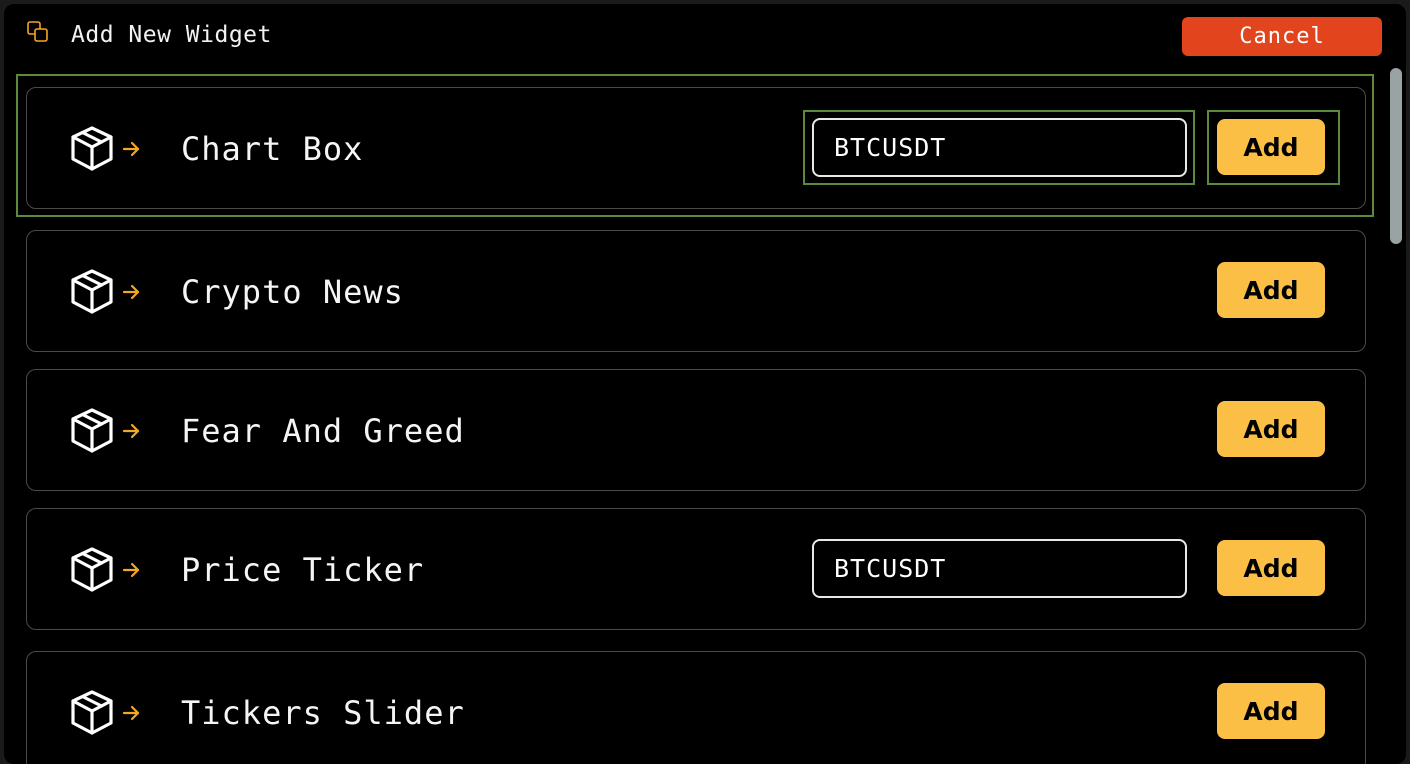  Describe the element at coordinates (272, 149) in the screenshot. I see `widget-label: Chart Box` at that location.